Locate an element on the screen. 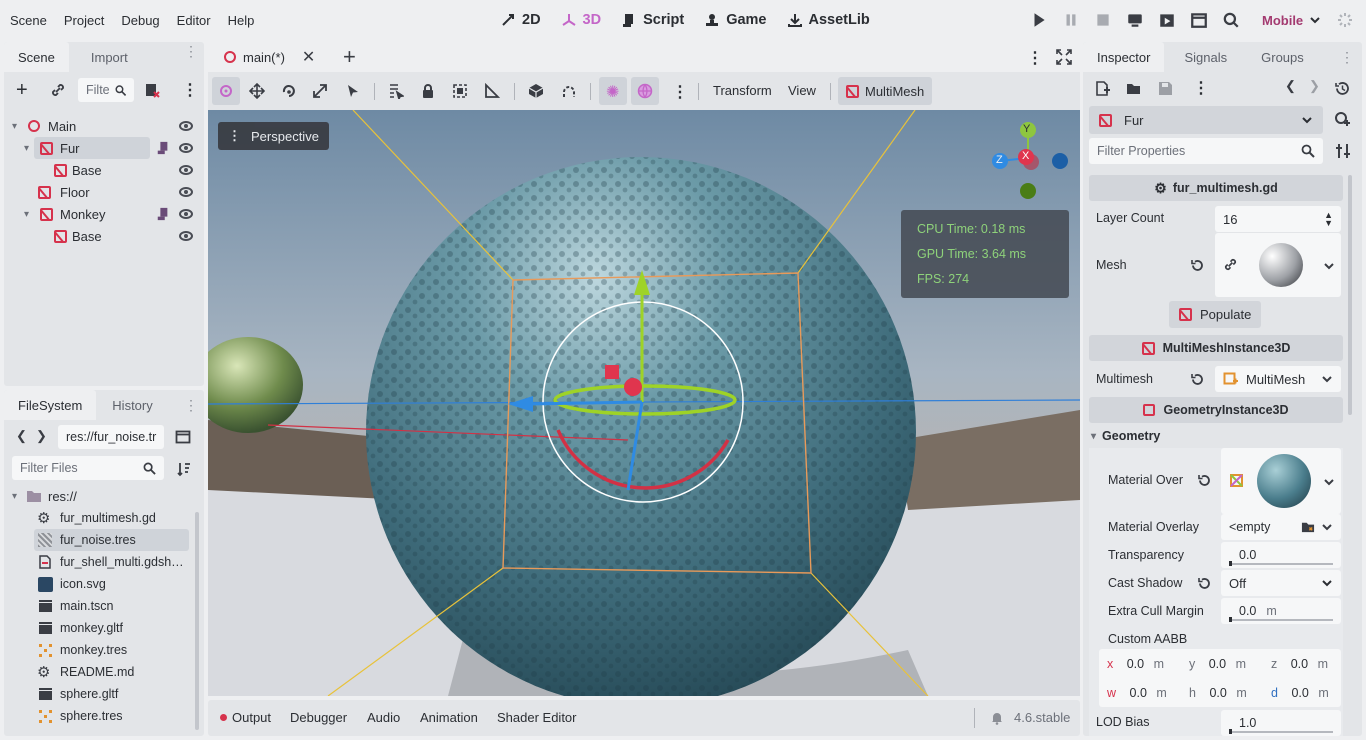 This screenshot has height=740, width=1366. cast-shadow-select: Off is located at coordinates (1281, 583).